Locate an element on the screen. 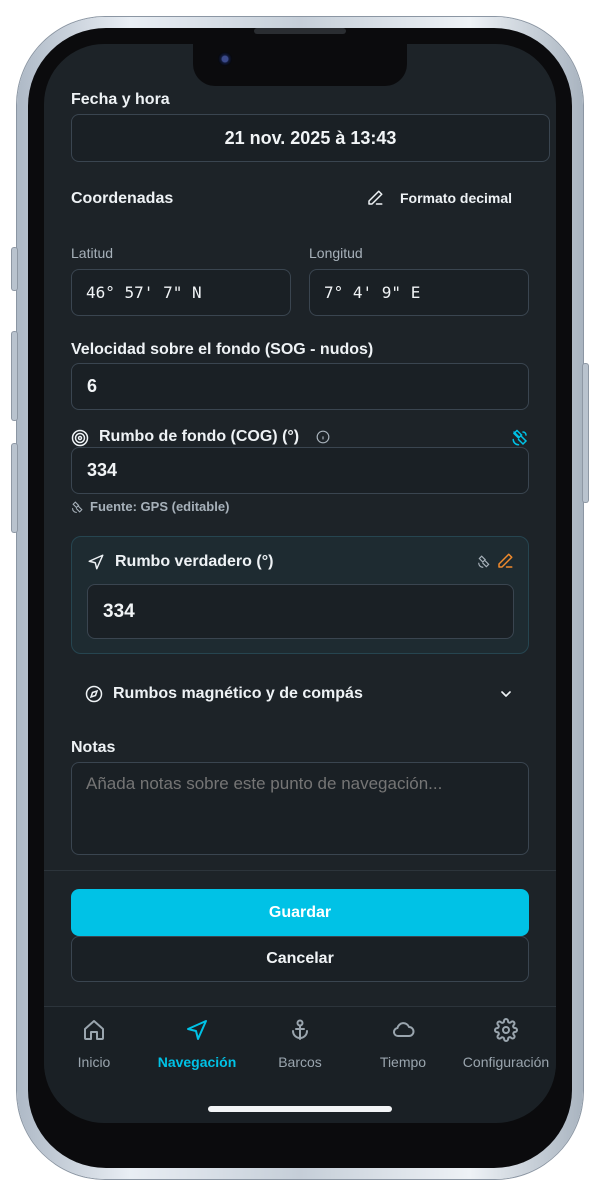 This screenshot has width=600, height=1196. front-camera is located at coordinates (225, 59).